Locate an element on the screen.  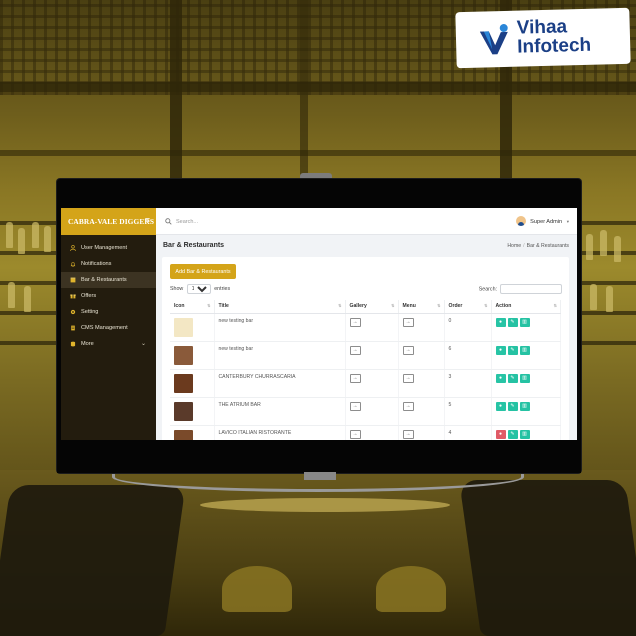
column-header-menu: Menu ⇅ is located at coordinates (421, 307).